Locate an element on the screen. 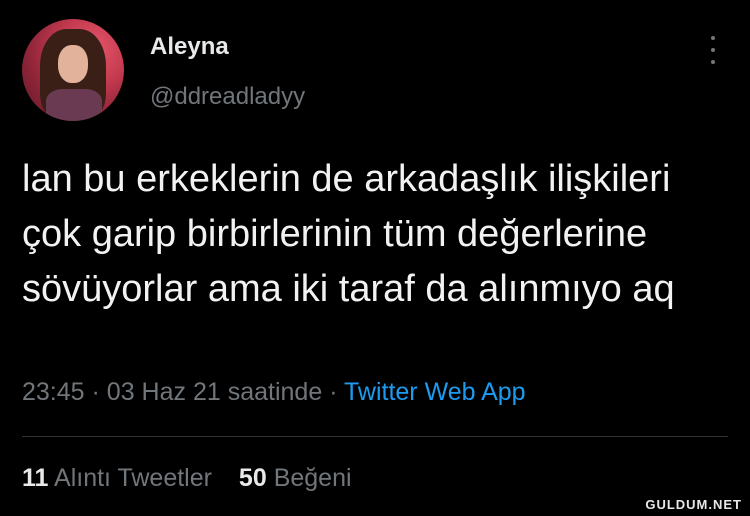 The height and width of the screenshot is (516, 750). tweet-stats: 11 Alıntı Tweetler 50 Beğeni is located at coordinates (197, 478).